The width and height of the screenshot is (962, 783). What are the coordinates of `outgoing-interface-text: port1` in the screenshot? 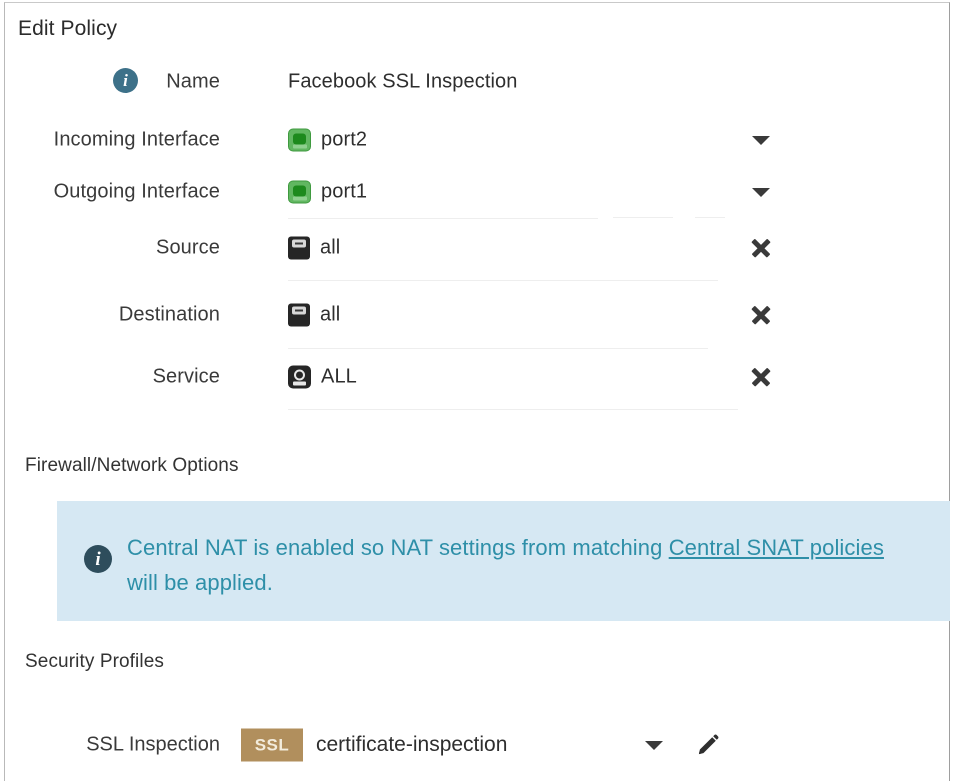 It's located at (344, 191).